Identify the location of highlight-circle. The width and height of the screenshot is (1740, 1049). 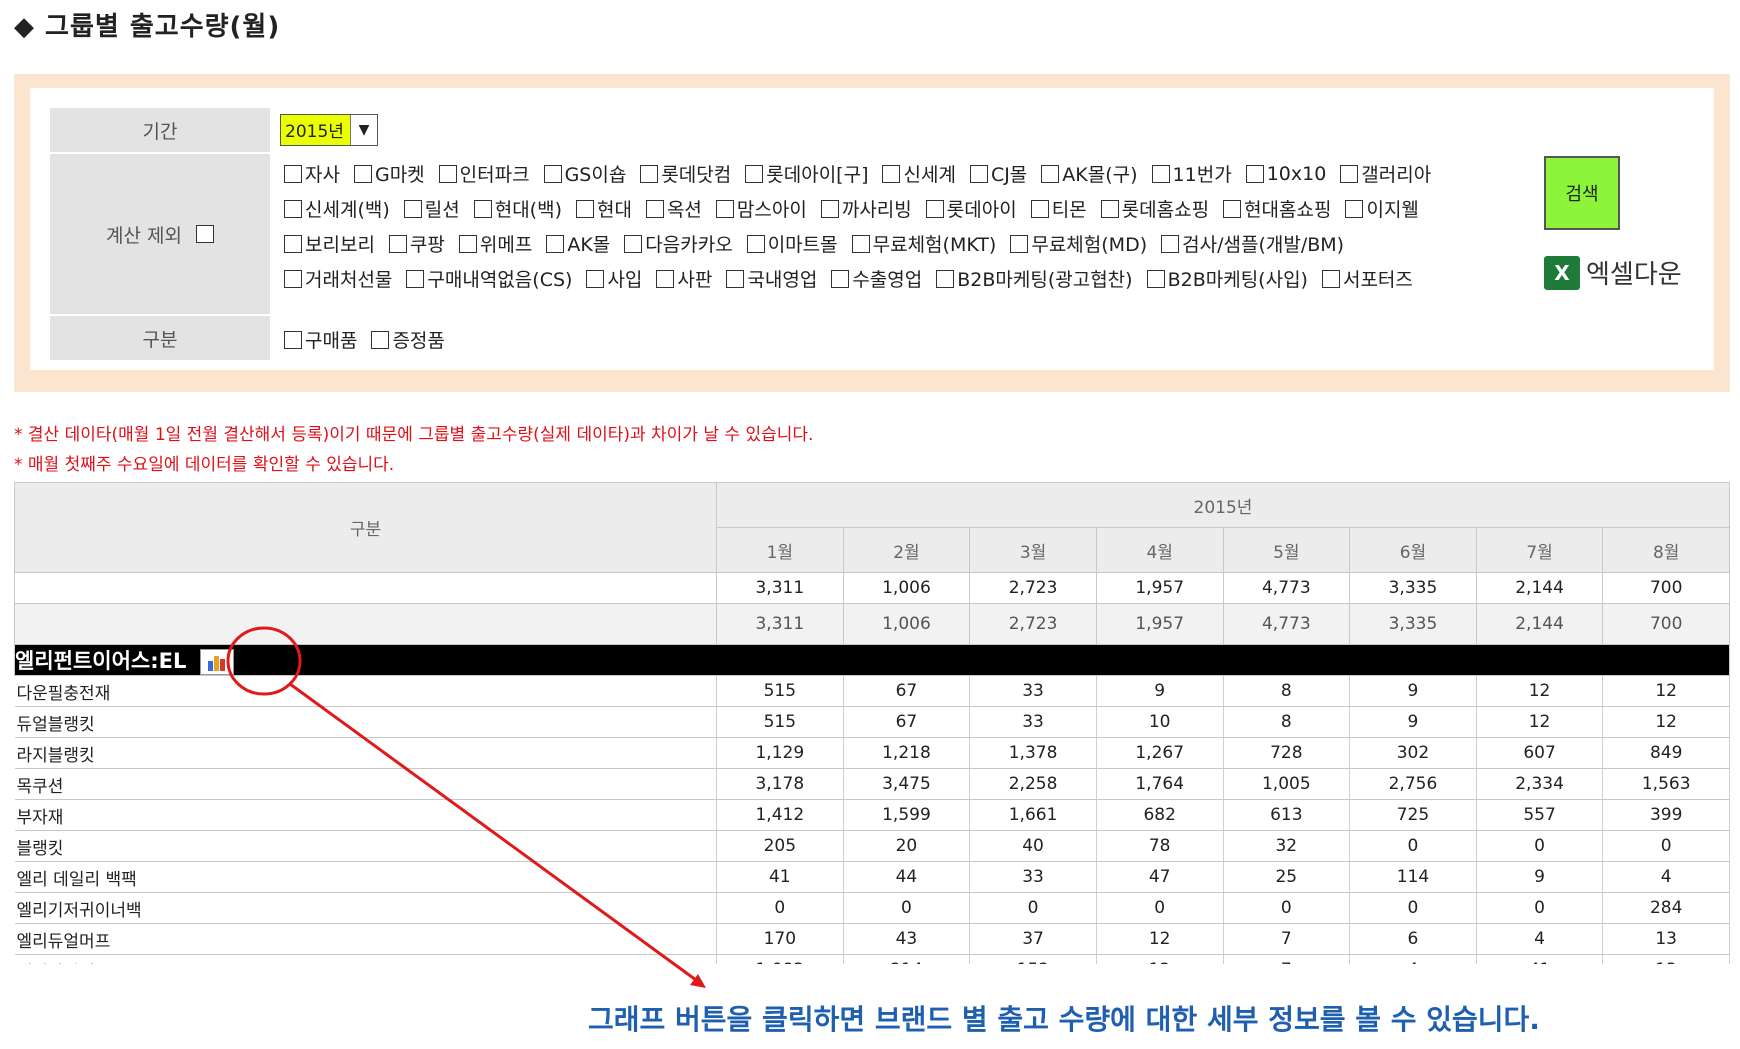
(264, 661).